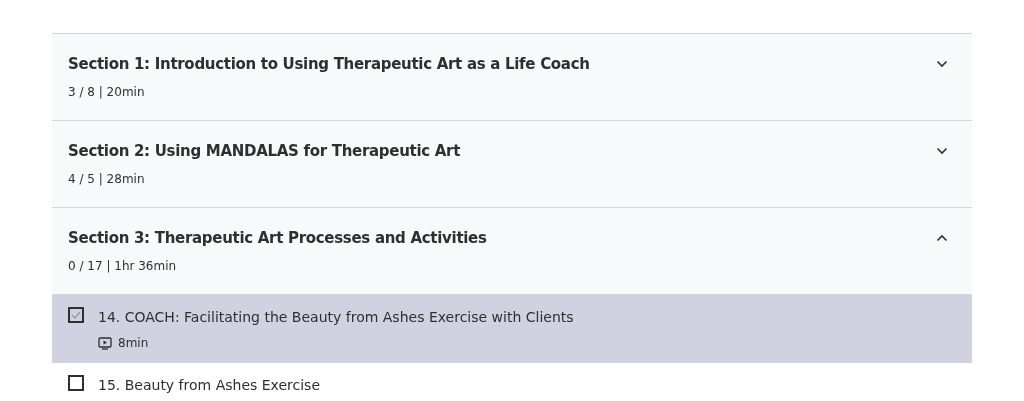 This screenshot has height=401, width=1024. I want to click on lesson-title: 14. COACH: Facilitating the Beauty from Ashes Exercise with Clients, so click(336, 317).